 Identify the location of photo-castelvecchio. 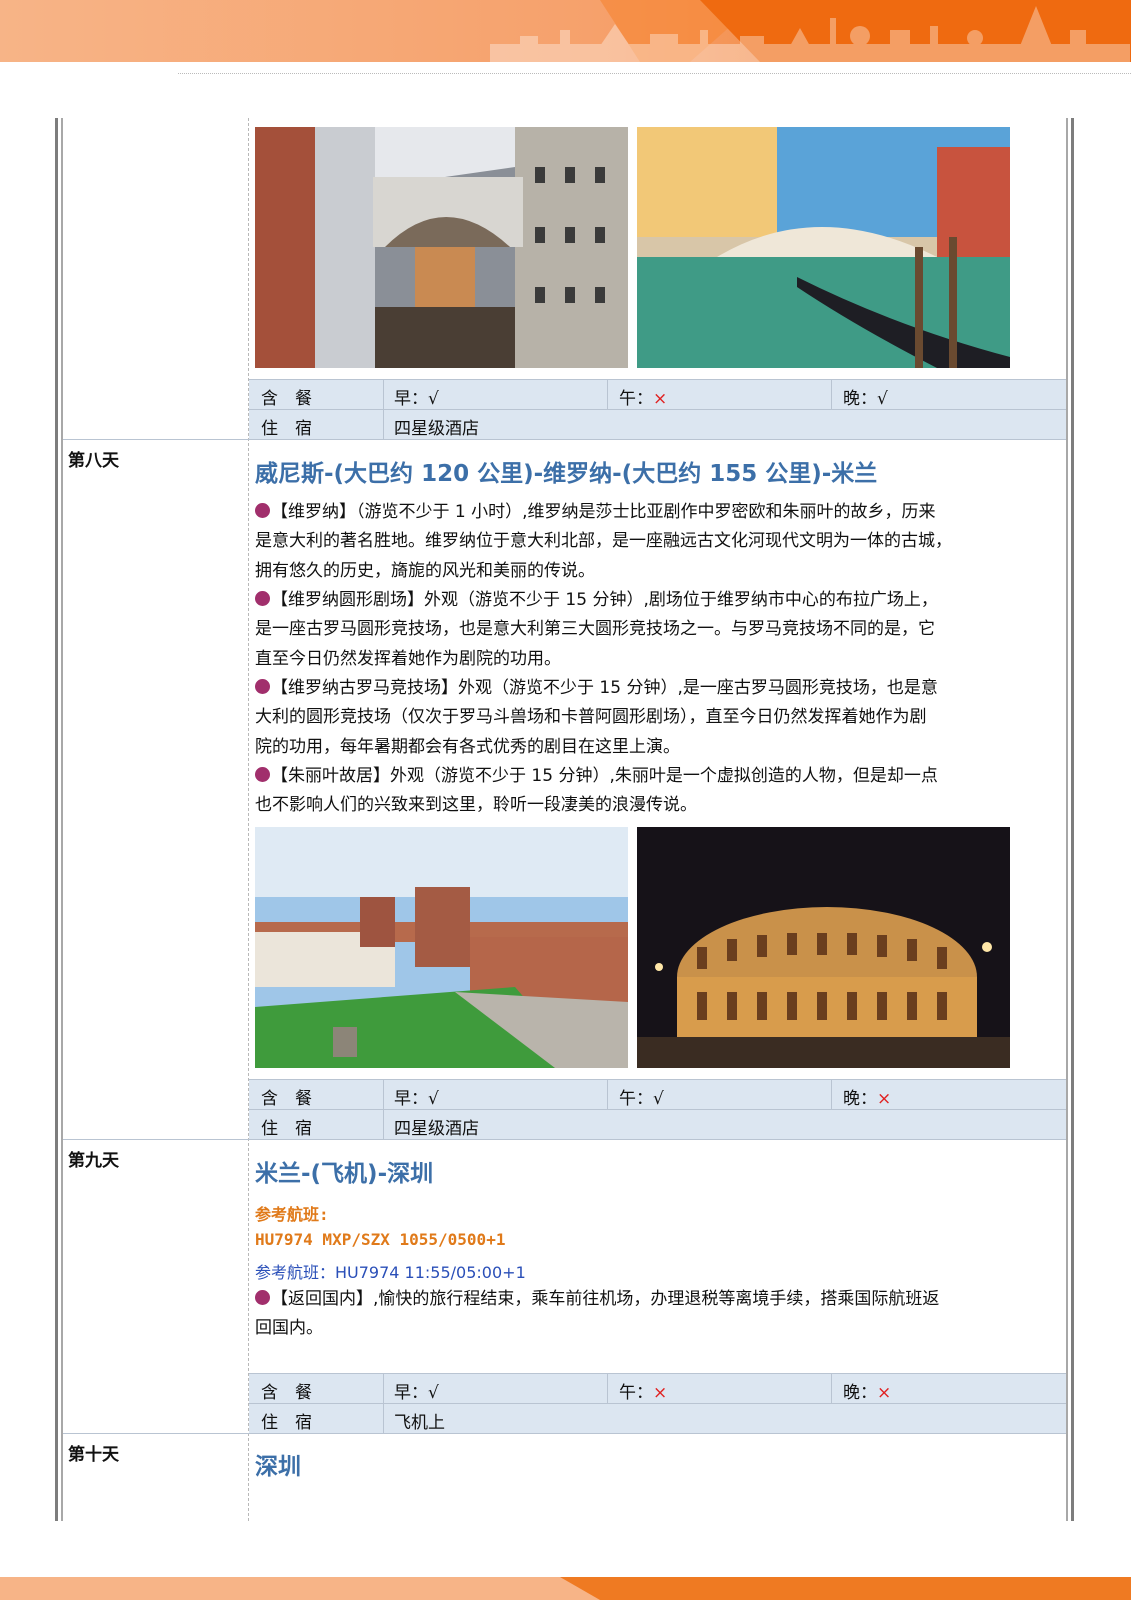
(441, 947).